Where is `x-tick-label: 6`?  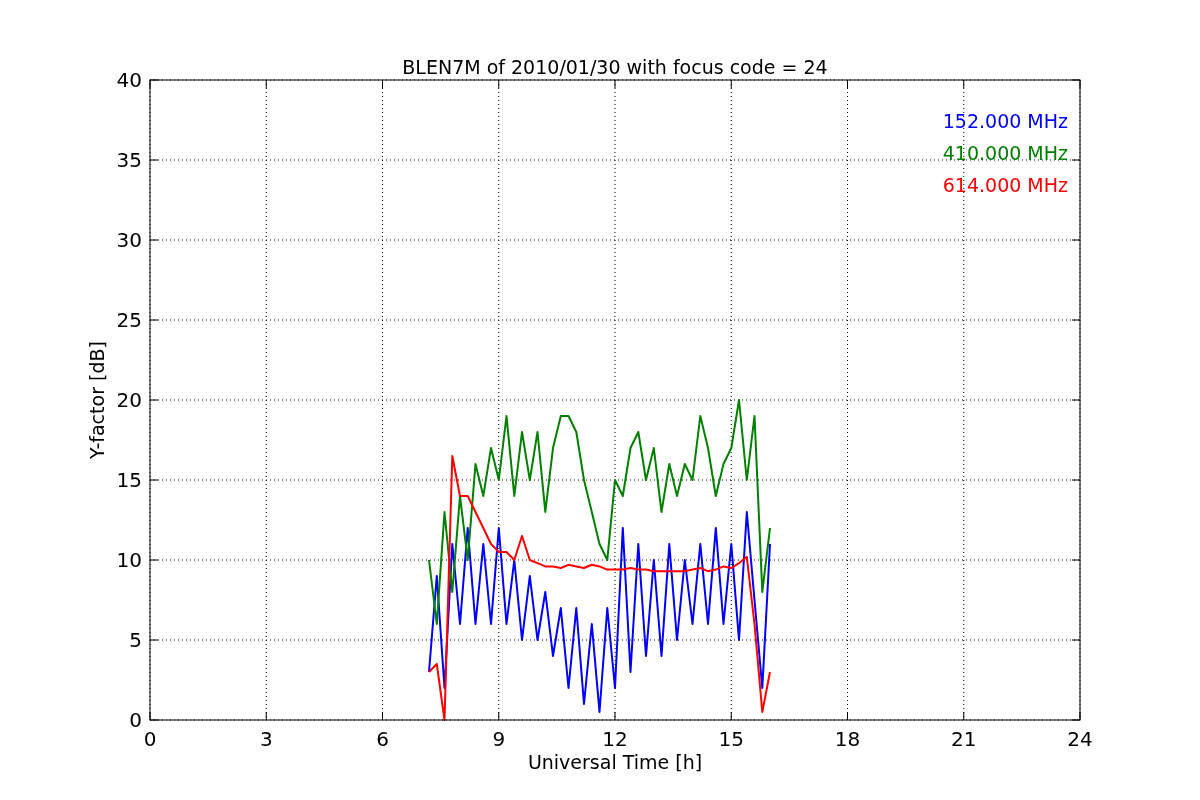 x-tick-label: 6 is located at coordinates (382, 739).